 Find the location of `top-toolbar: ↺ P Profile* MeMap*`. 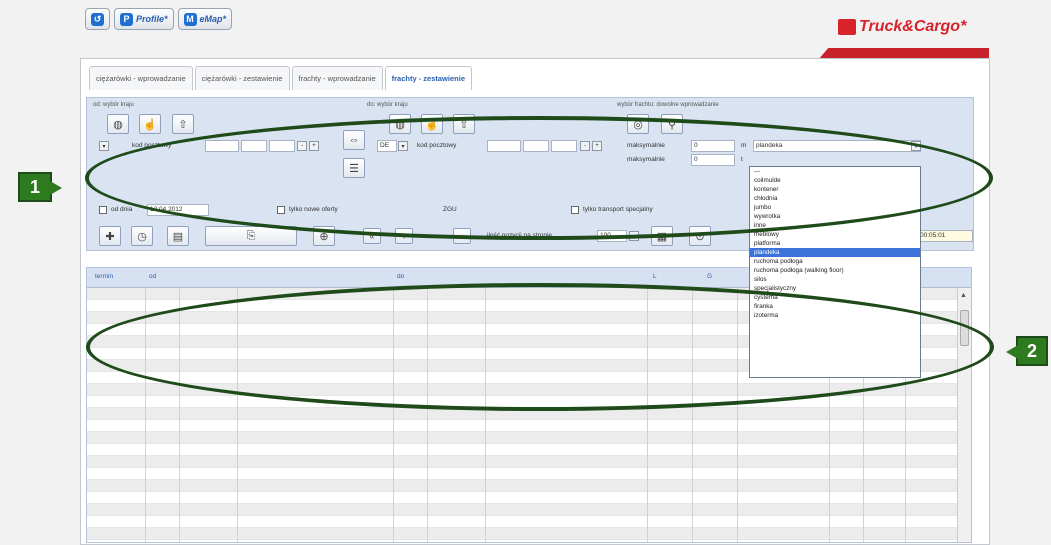

top-toolbar: ↺ P Profile* MeMap* is located at coordinates (159, 19).